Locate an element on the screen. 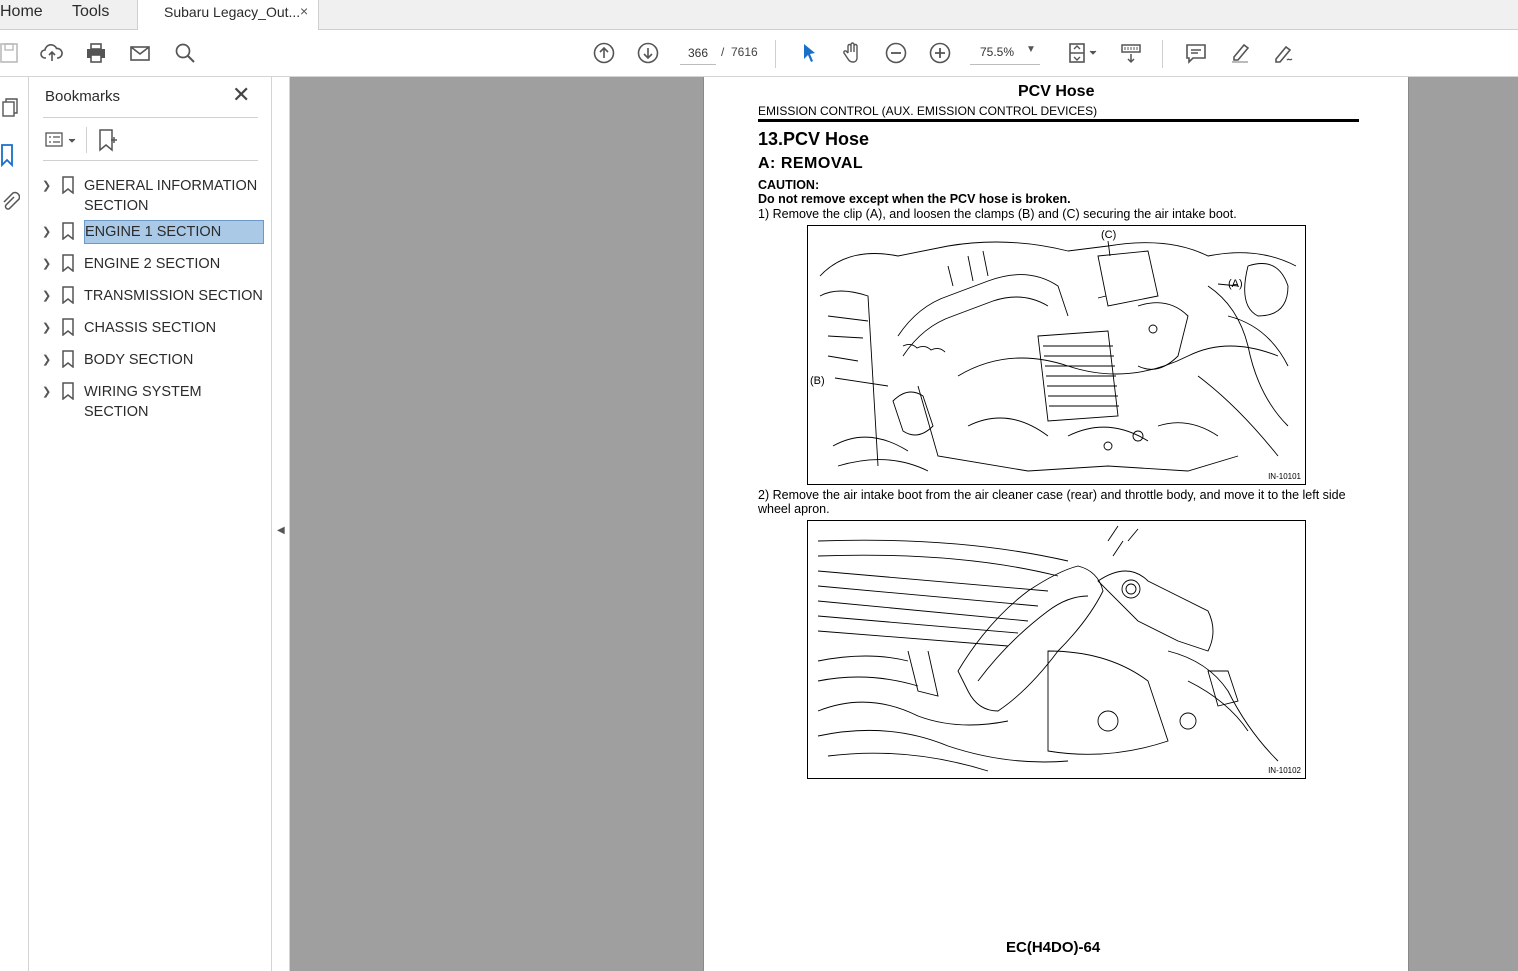  panel-collapse-handle: ◀ is located at coordinates (281, 524).